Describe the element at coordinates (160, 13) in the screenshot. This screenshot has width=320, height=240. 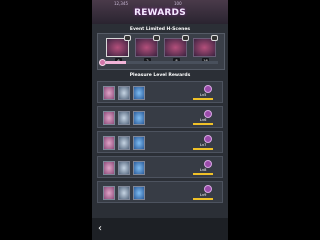
I see `page-title: REWARDS` at that location.